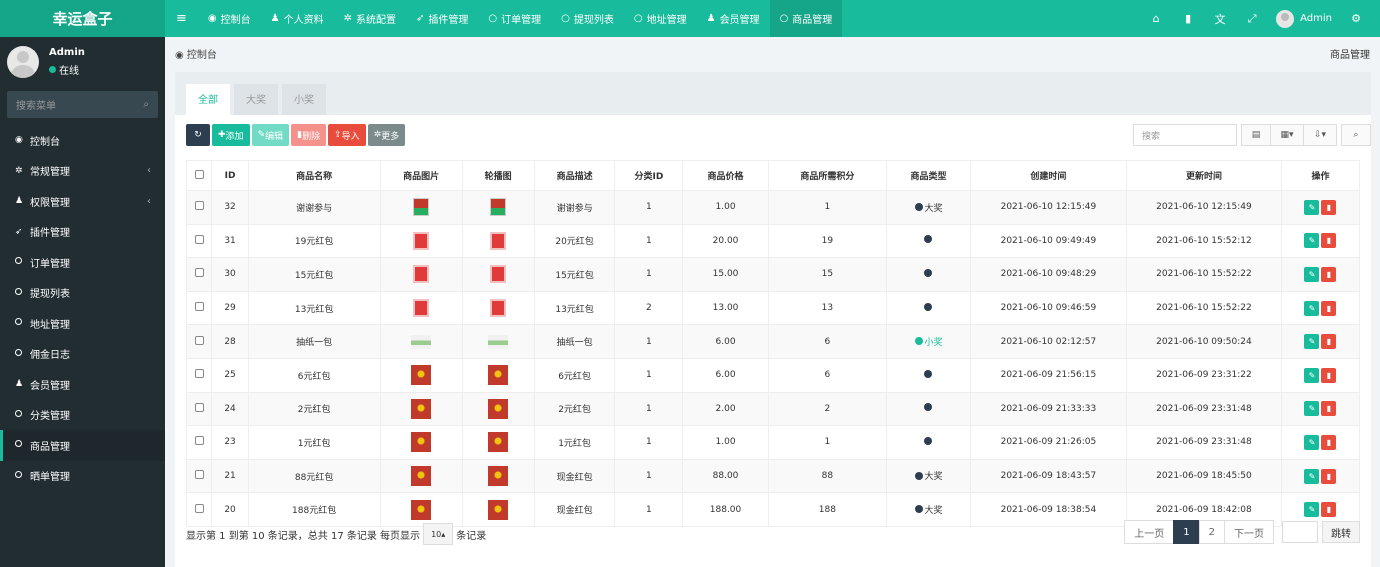 The image size is (1380, 567). I want to click on search-button: ⌕, so click(1356, 135).